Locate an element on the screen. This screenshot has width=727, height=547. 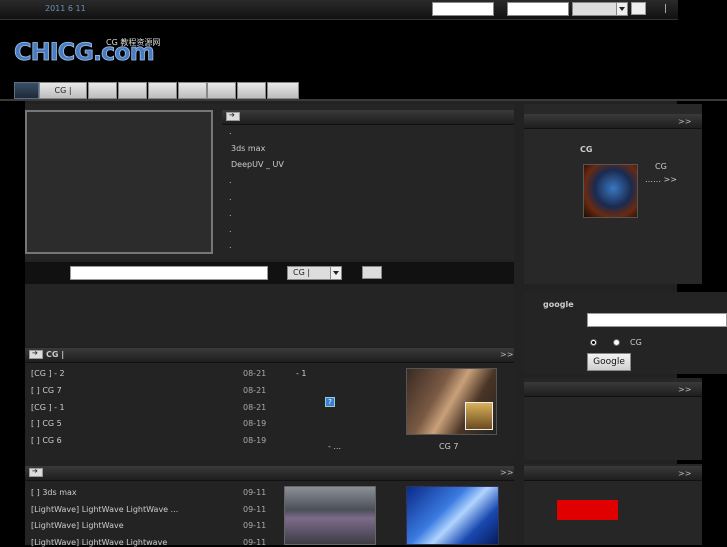
right-top-caption: CG is located at coordinates (661, 166).